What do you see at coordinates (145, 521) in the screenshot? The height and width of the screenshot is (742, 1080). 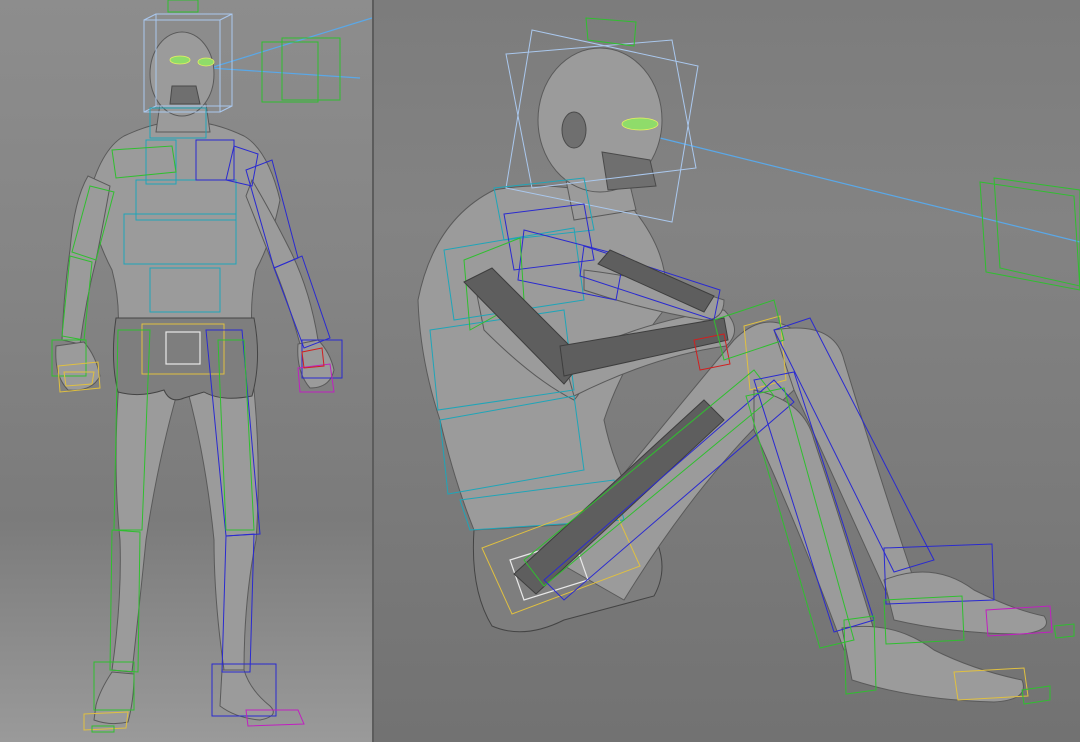 I see `right-leg` at bounding box center [145, 521].